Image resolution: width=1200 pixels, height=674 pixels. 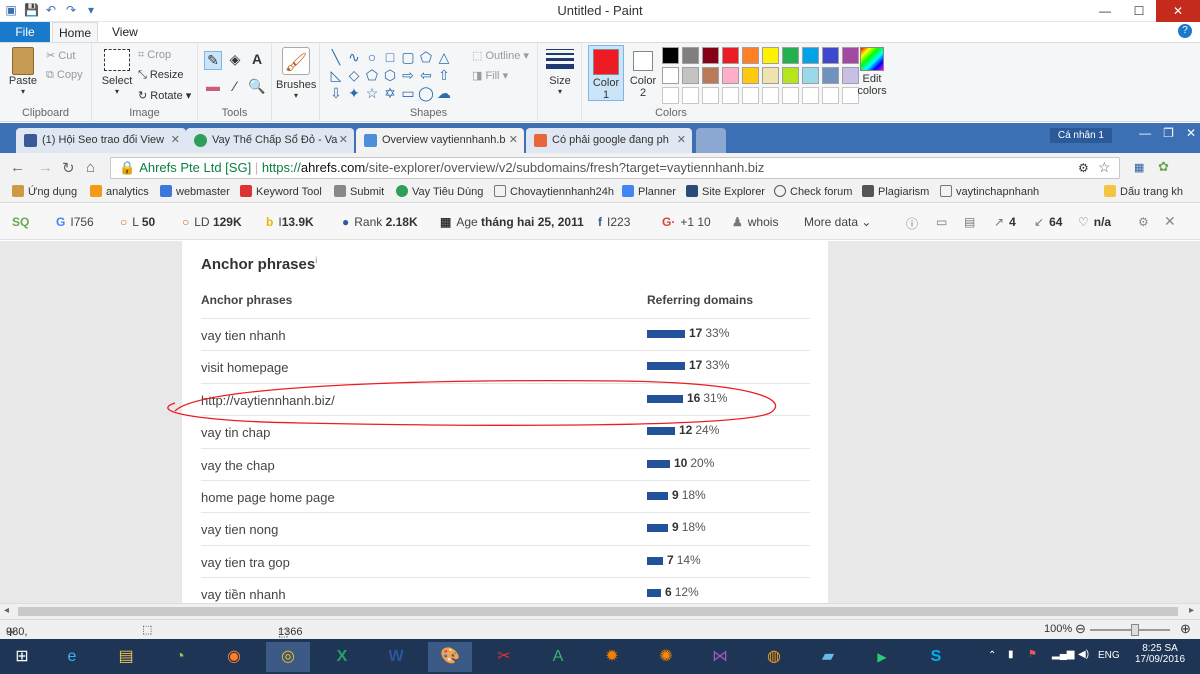 What do you see at coordinates (1168, 133) in the screenshot?
I see `browser-restore-icon: ❐` at bounding box center [1168, 133].